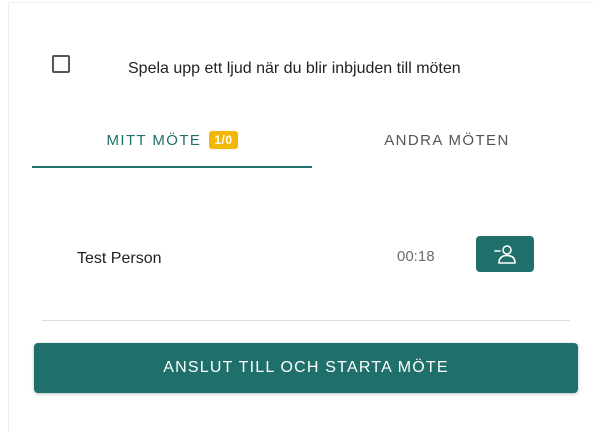 The height and width of the screenshot is (434, 596). I want to click on remove-participant-button, so click(505, 254).